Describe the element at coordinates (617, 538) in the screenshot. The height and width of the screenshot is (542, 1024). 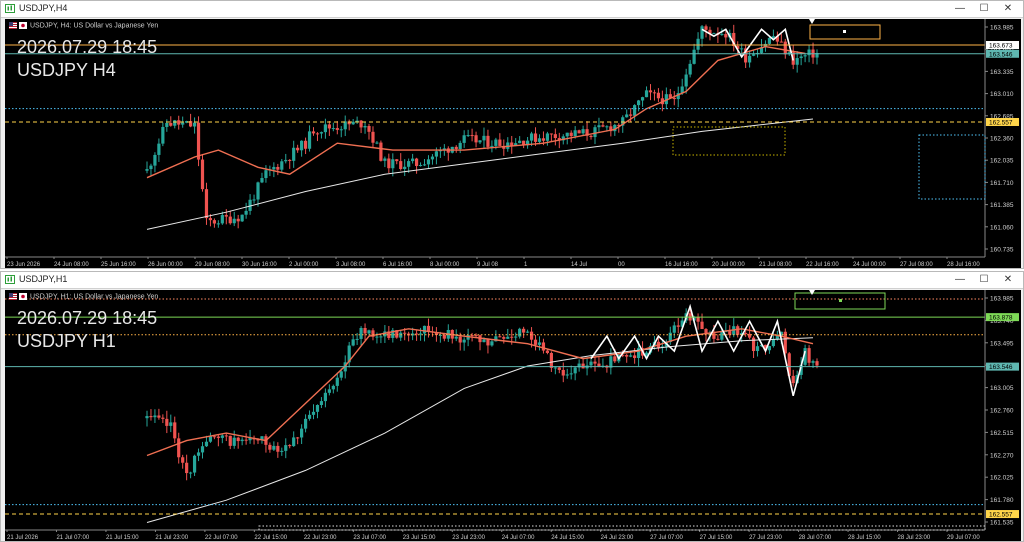
I see `time-axis-label: 24 Jul 23:00` at that location.